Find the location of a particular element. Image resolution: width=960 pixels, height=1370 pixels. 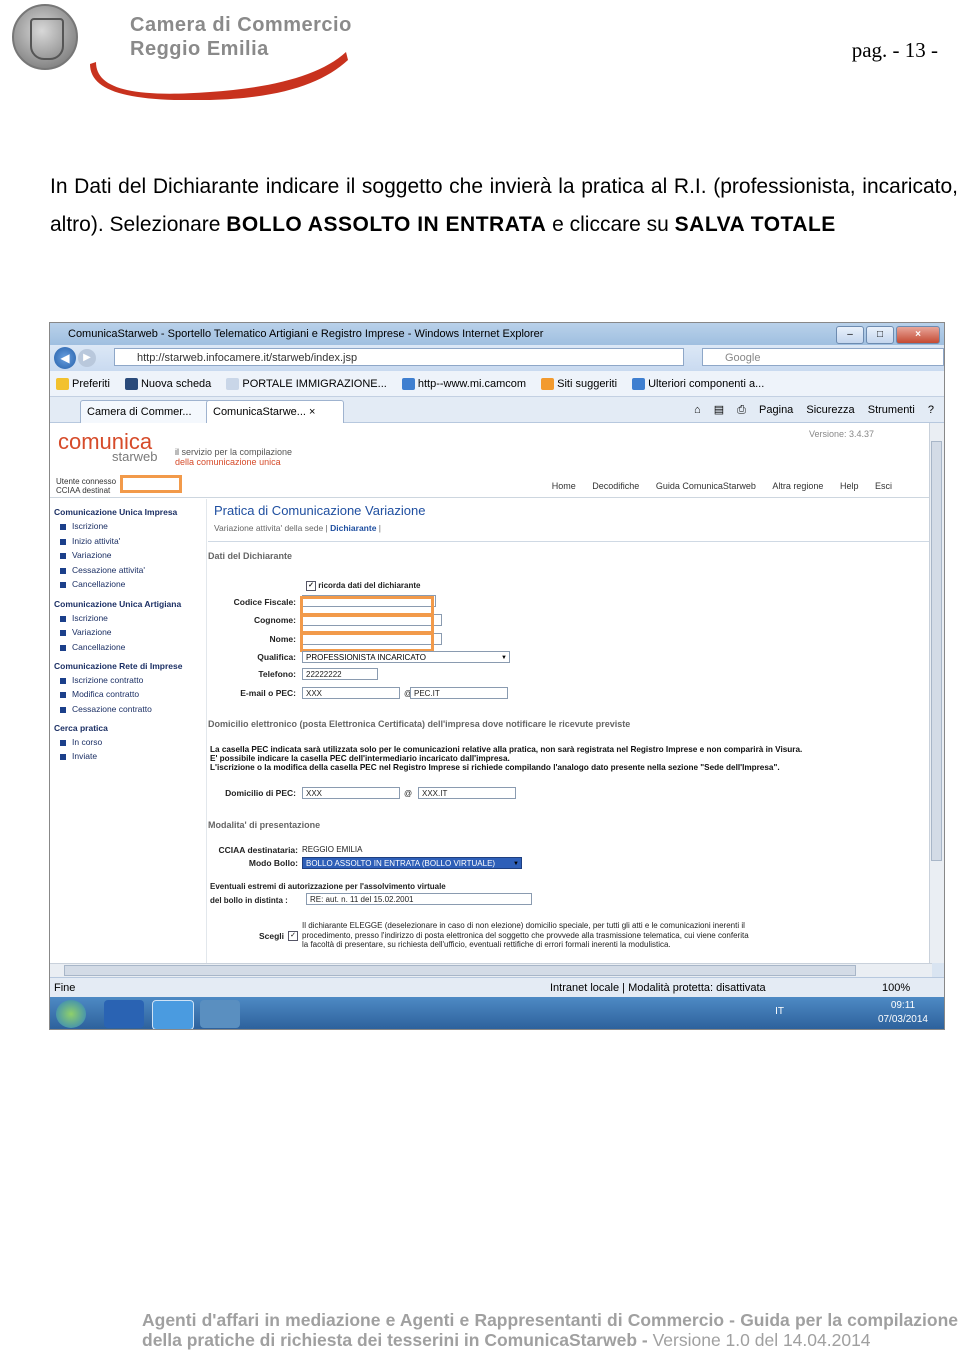

sidebar-item-modifica-contratto: Modifica contratto is located at coordinates (99, 694).